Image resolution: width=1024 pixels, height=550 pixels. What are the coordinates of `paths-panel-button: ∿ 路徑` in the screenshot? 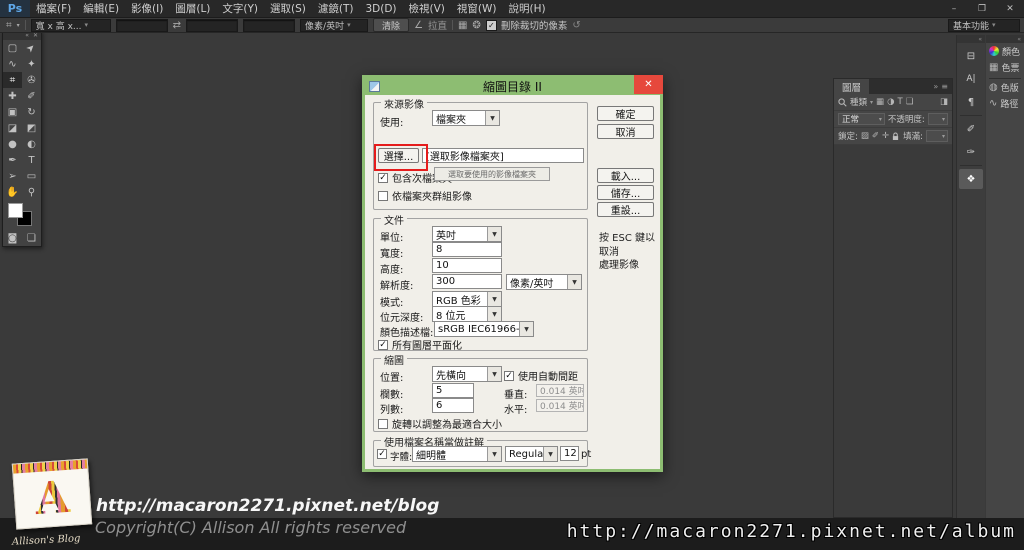 It's located at (1005, 103).